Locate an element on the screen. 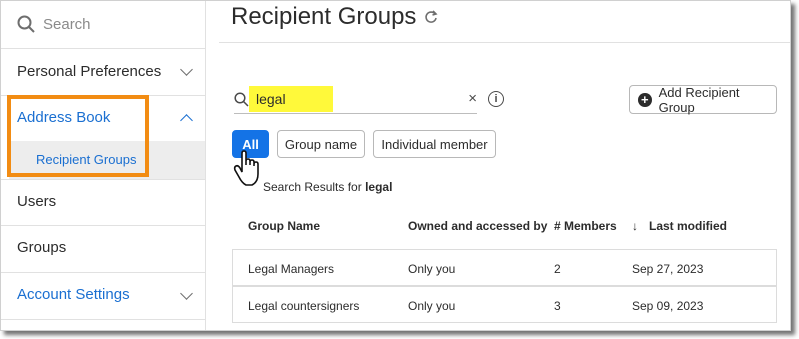  cell-group-name: Legal Managers is located at coordinates (291, 269).